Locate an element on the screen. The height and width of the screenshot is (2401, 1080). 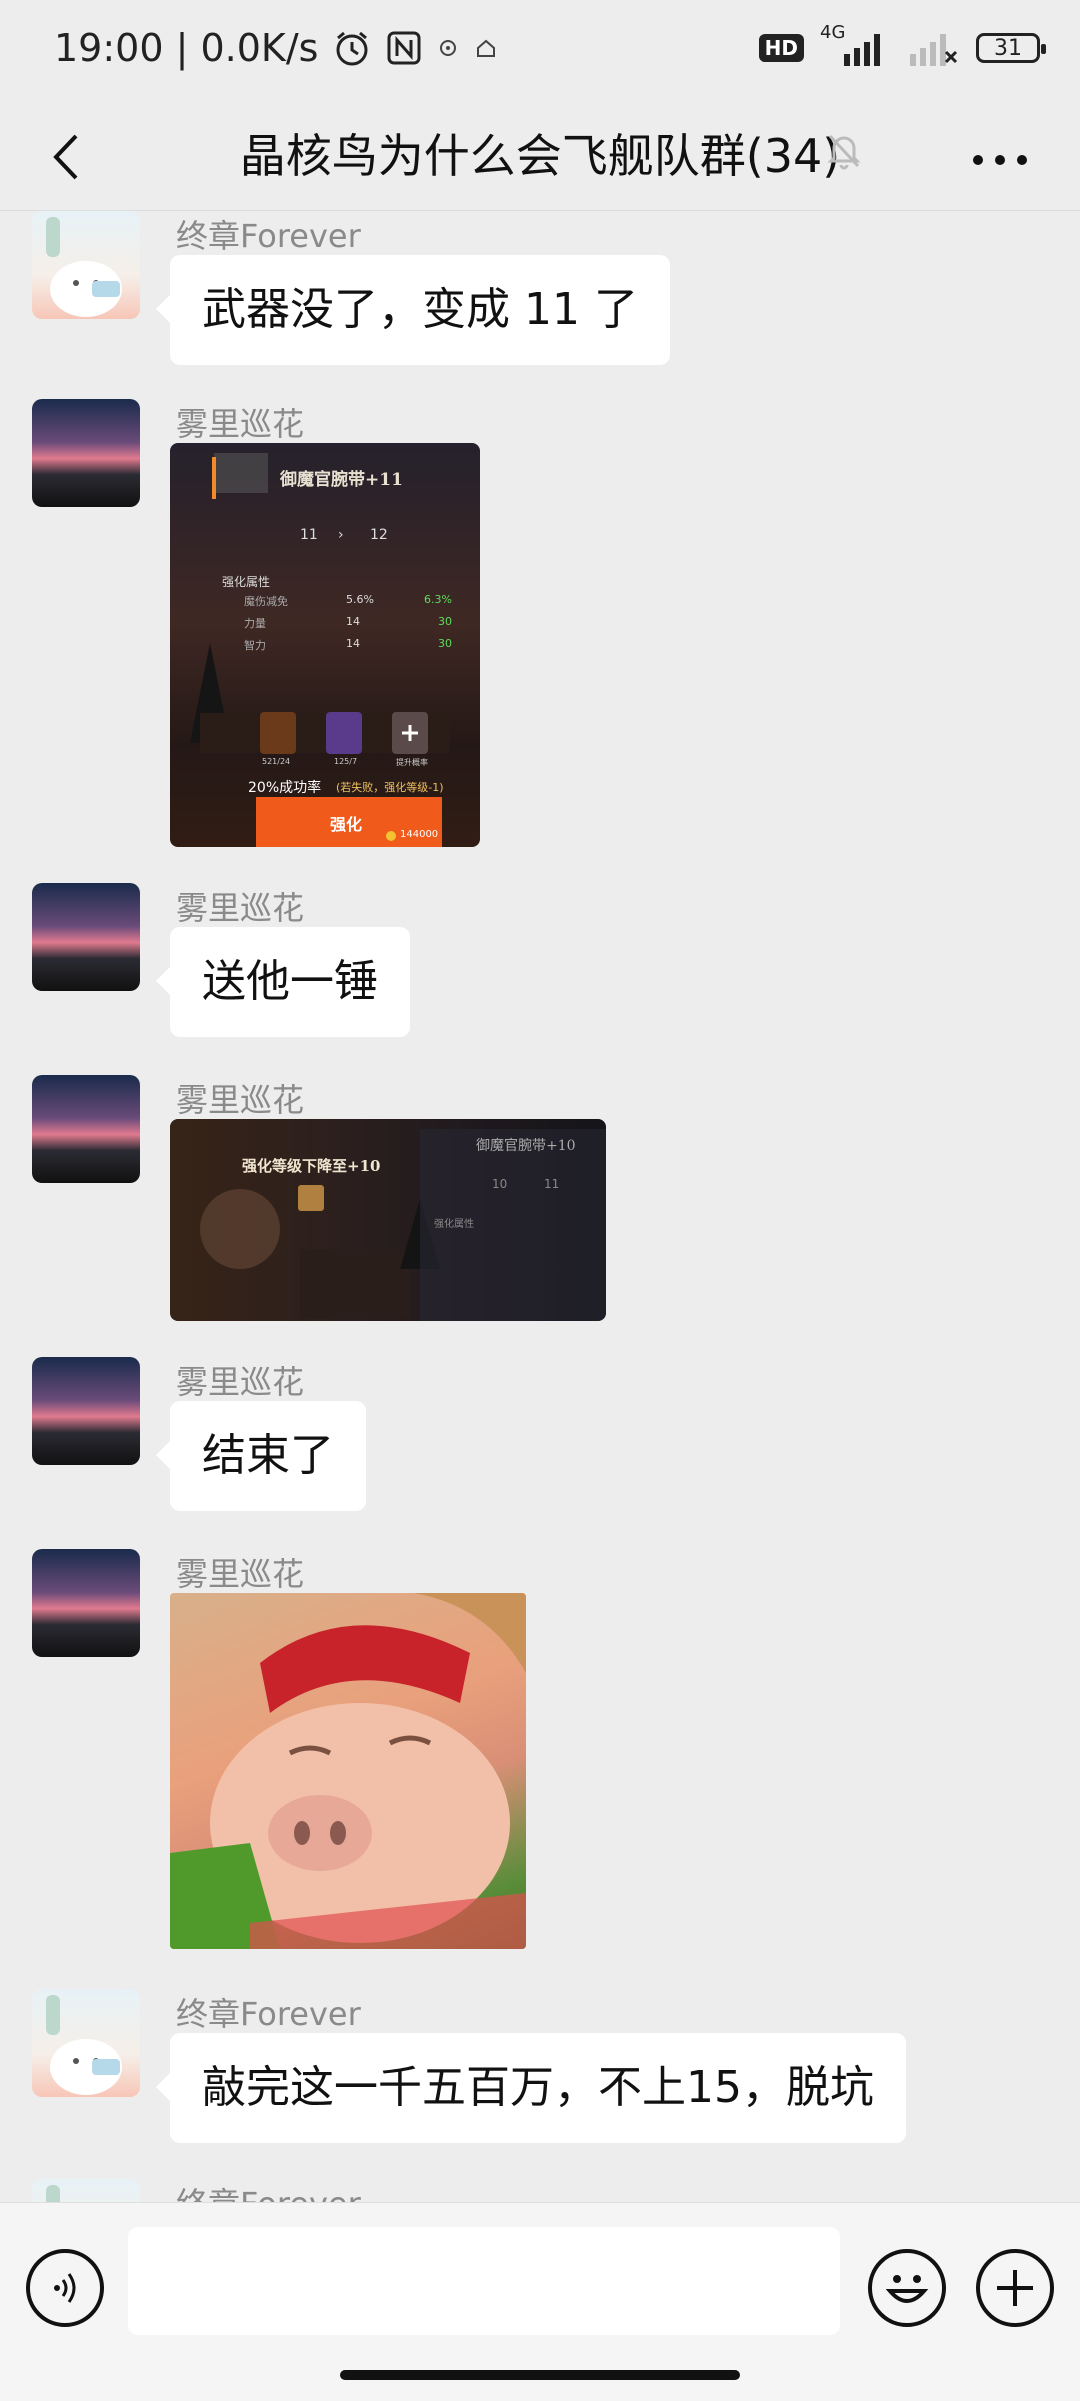
network-label: 4G is located at coordinates (833, 32).